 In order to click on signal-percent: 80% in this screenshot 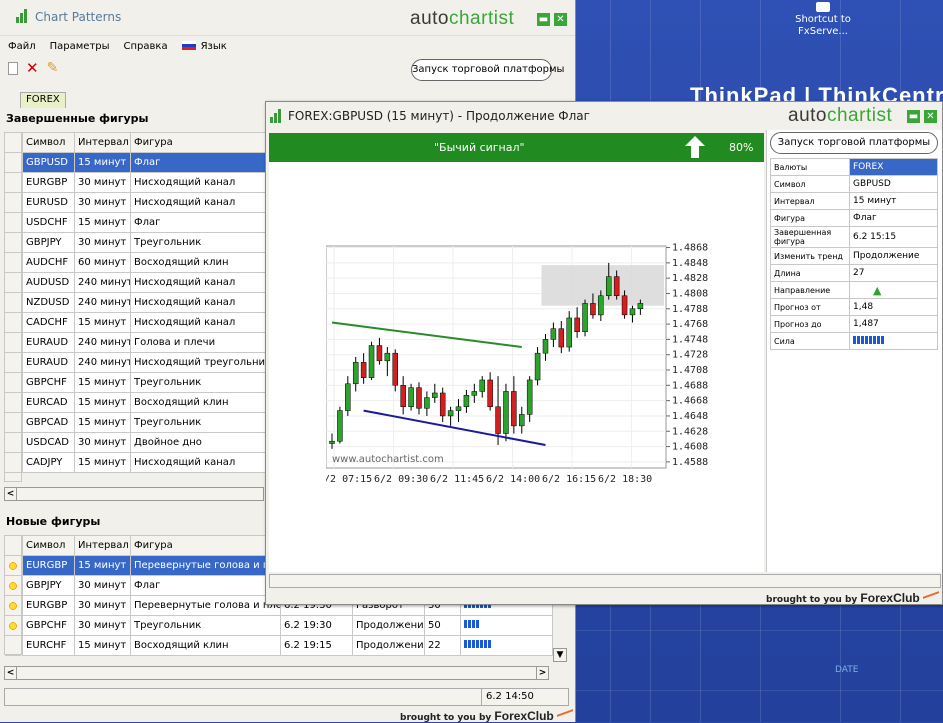, I will do `click(741, 147)`.